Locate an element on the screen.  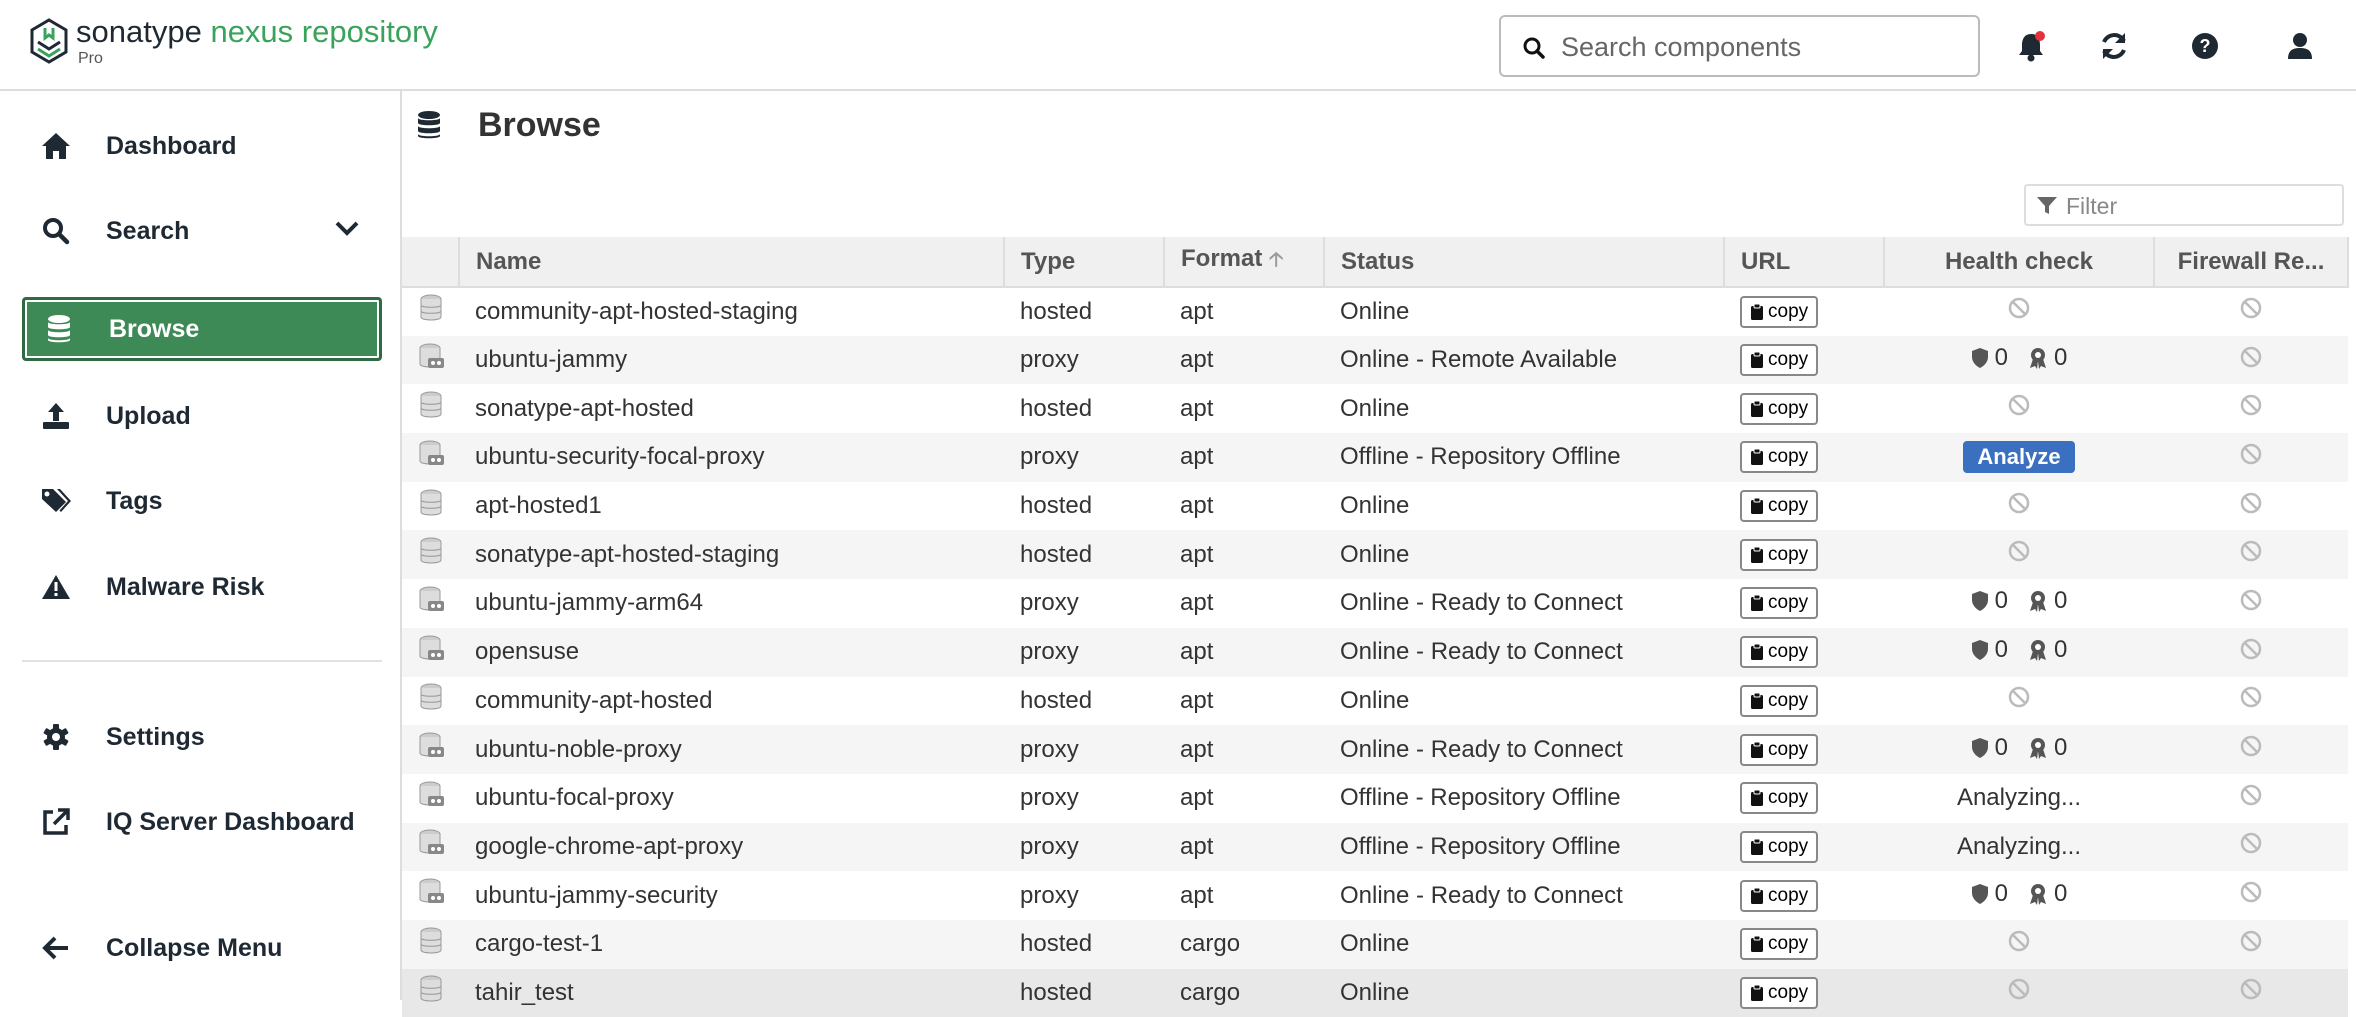
repo-name: sonatype-apt-hosted-staging is located at coordinates (731, 555).